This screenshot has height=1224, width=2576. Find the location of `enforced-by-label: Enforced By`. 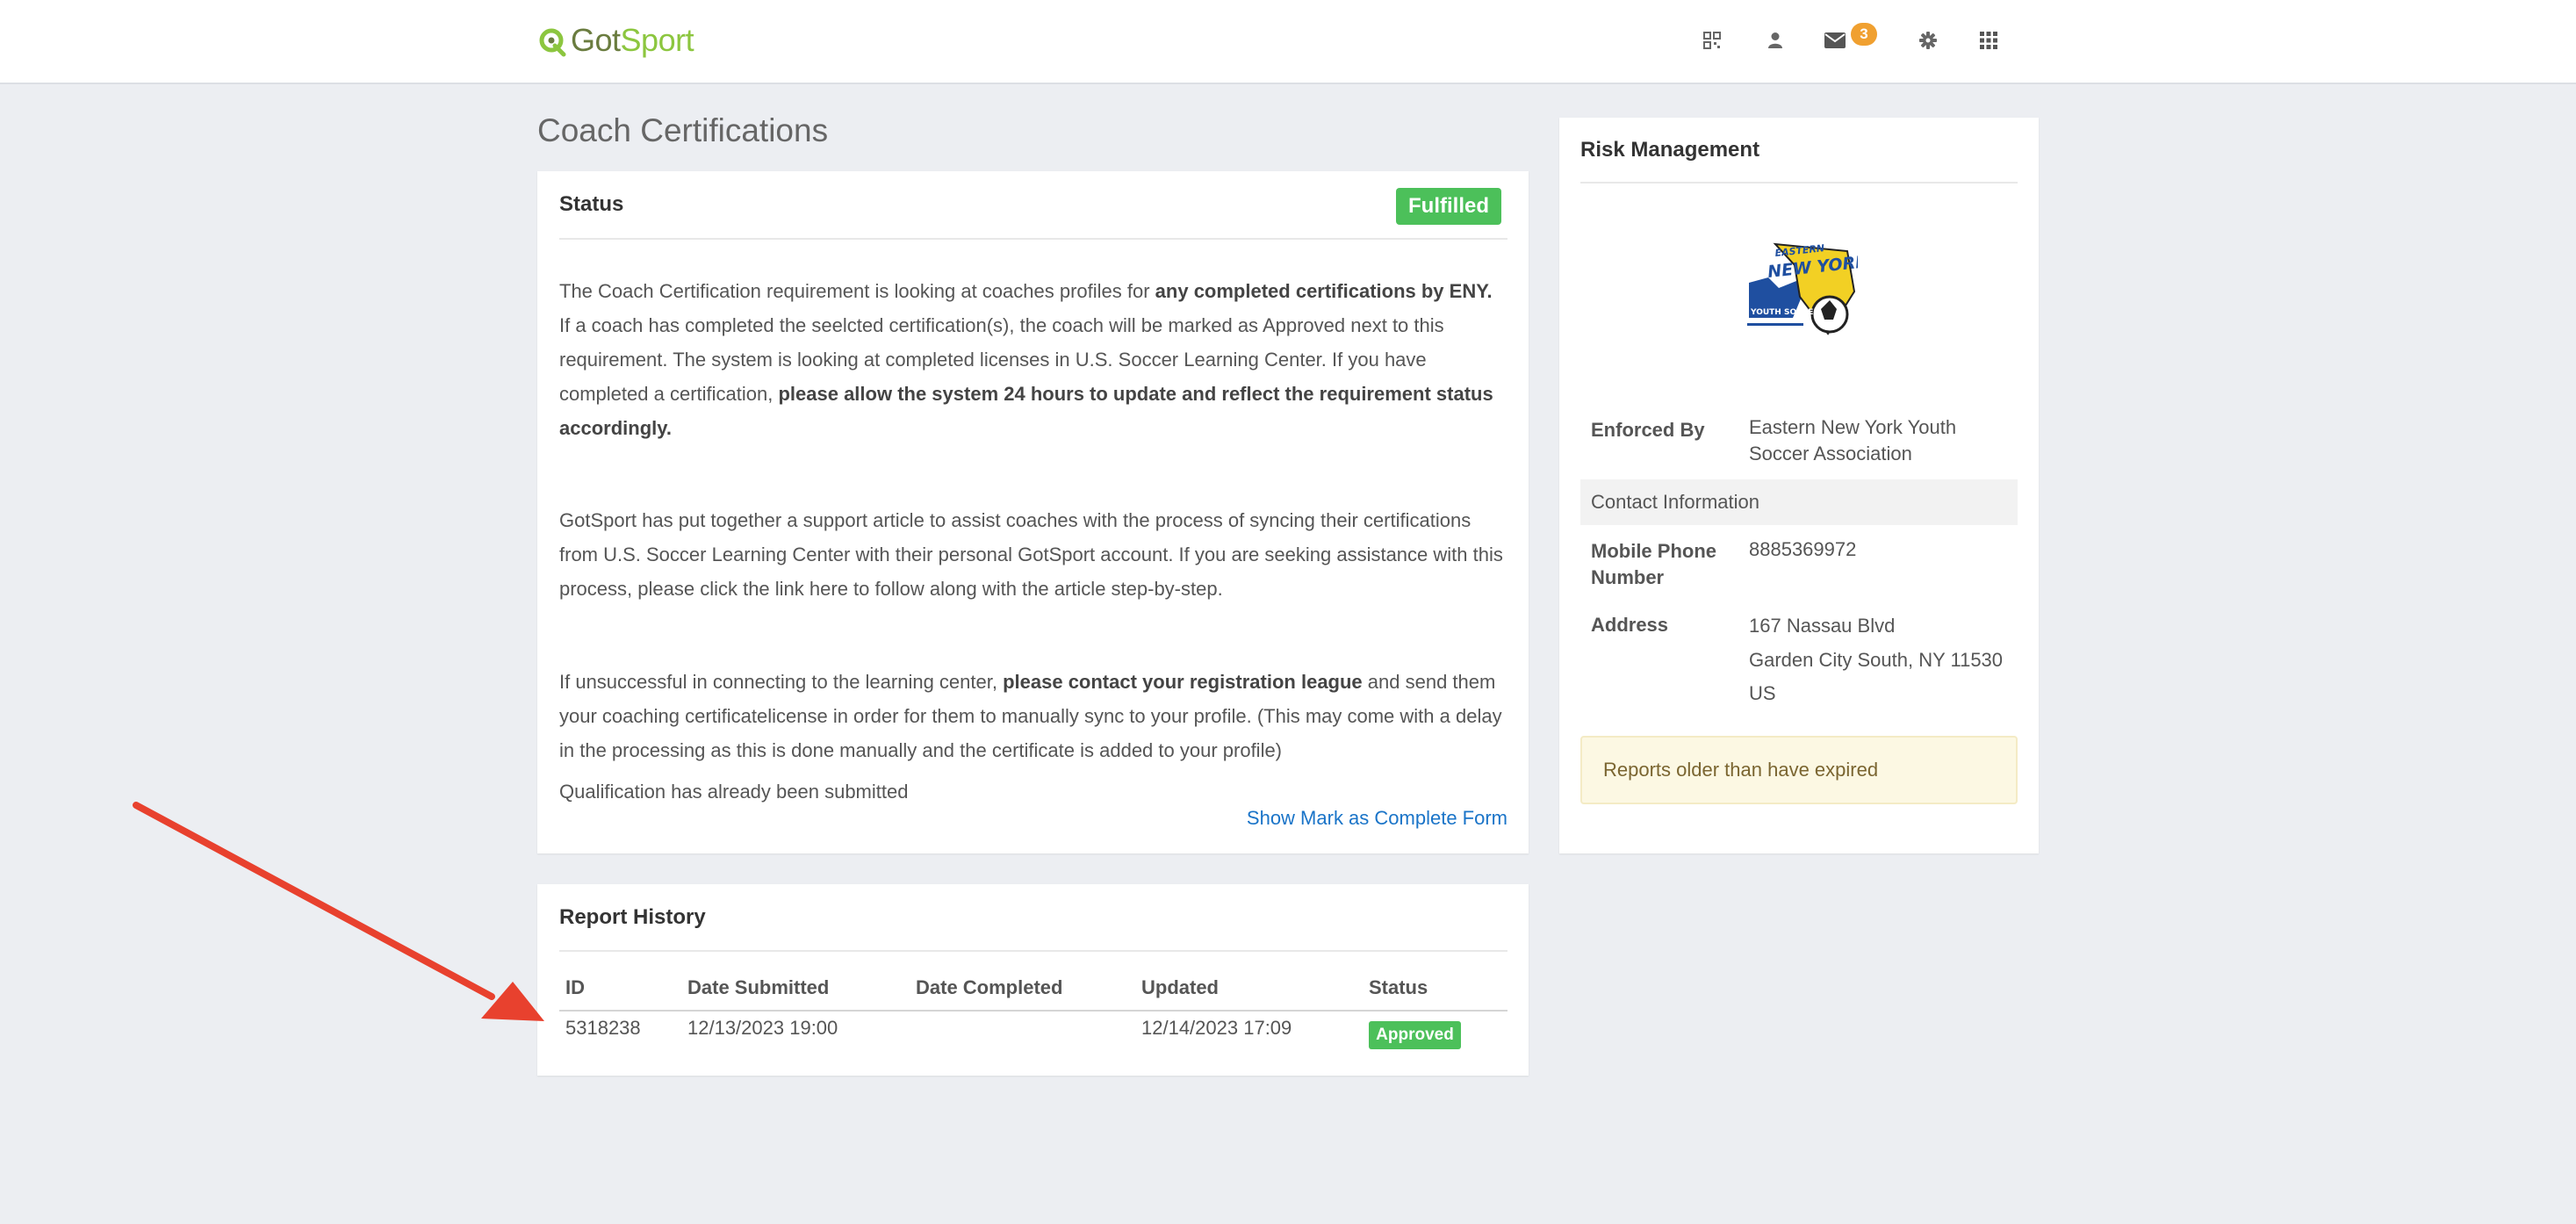

enforced-by-label: Enforced By is located at coordinates (1648, 430).